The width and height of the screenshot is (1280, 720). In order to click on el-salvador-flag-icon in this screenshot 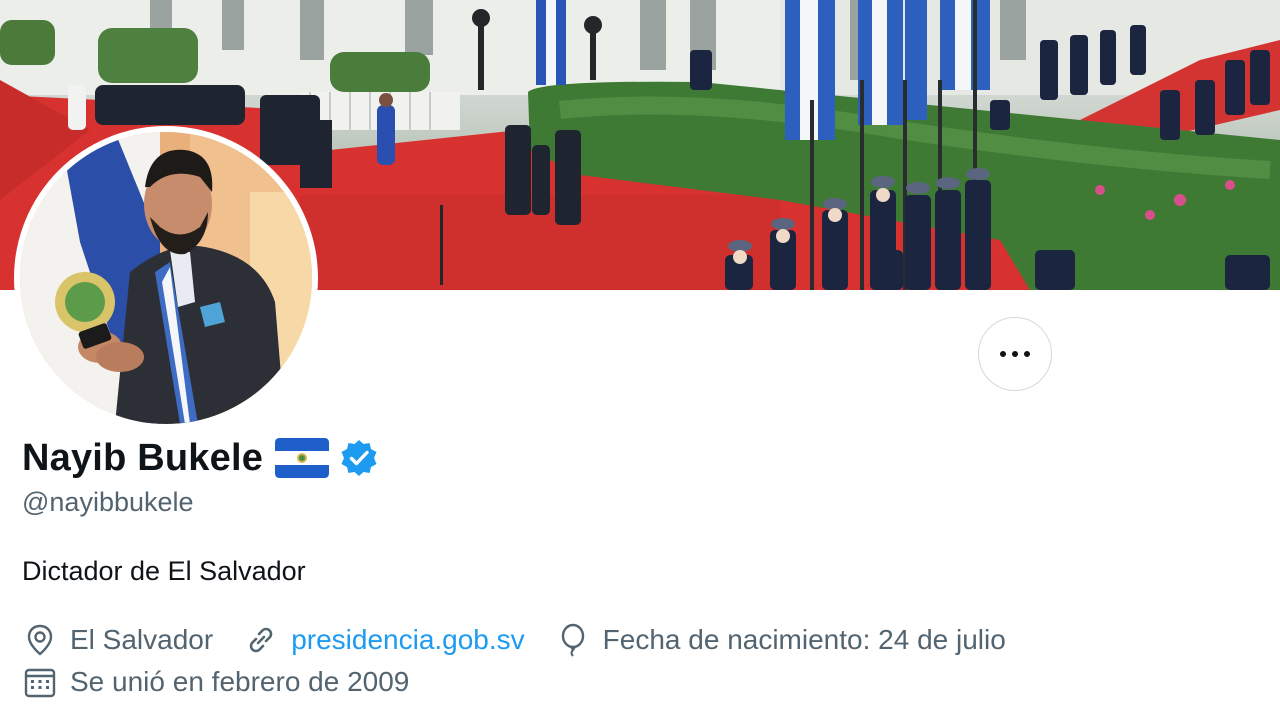, I will do `click(302, 458)`.